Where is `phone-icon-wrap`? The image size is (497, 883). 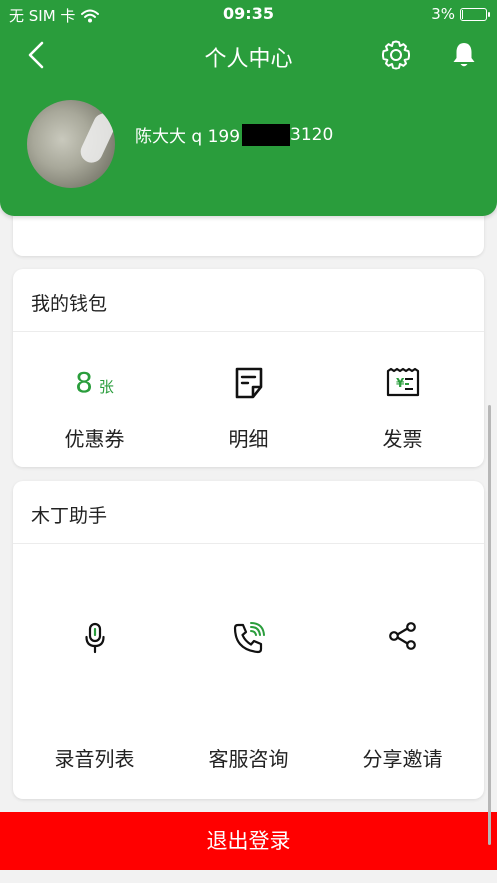
phone-icon-wrap is located at coordinates (248, 639).